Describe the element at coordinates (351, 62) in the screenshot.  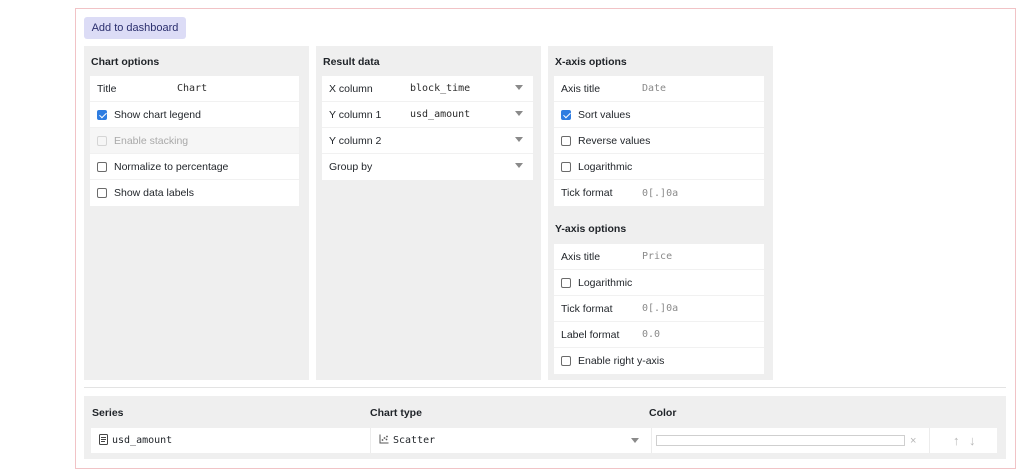
I see `result-data-heading: Result data` at that location.